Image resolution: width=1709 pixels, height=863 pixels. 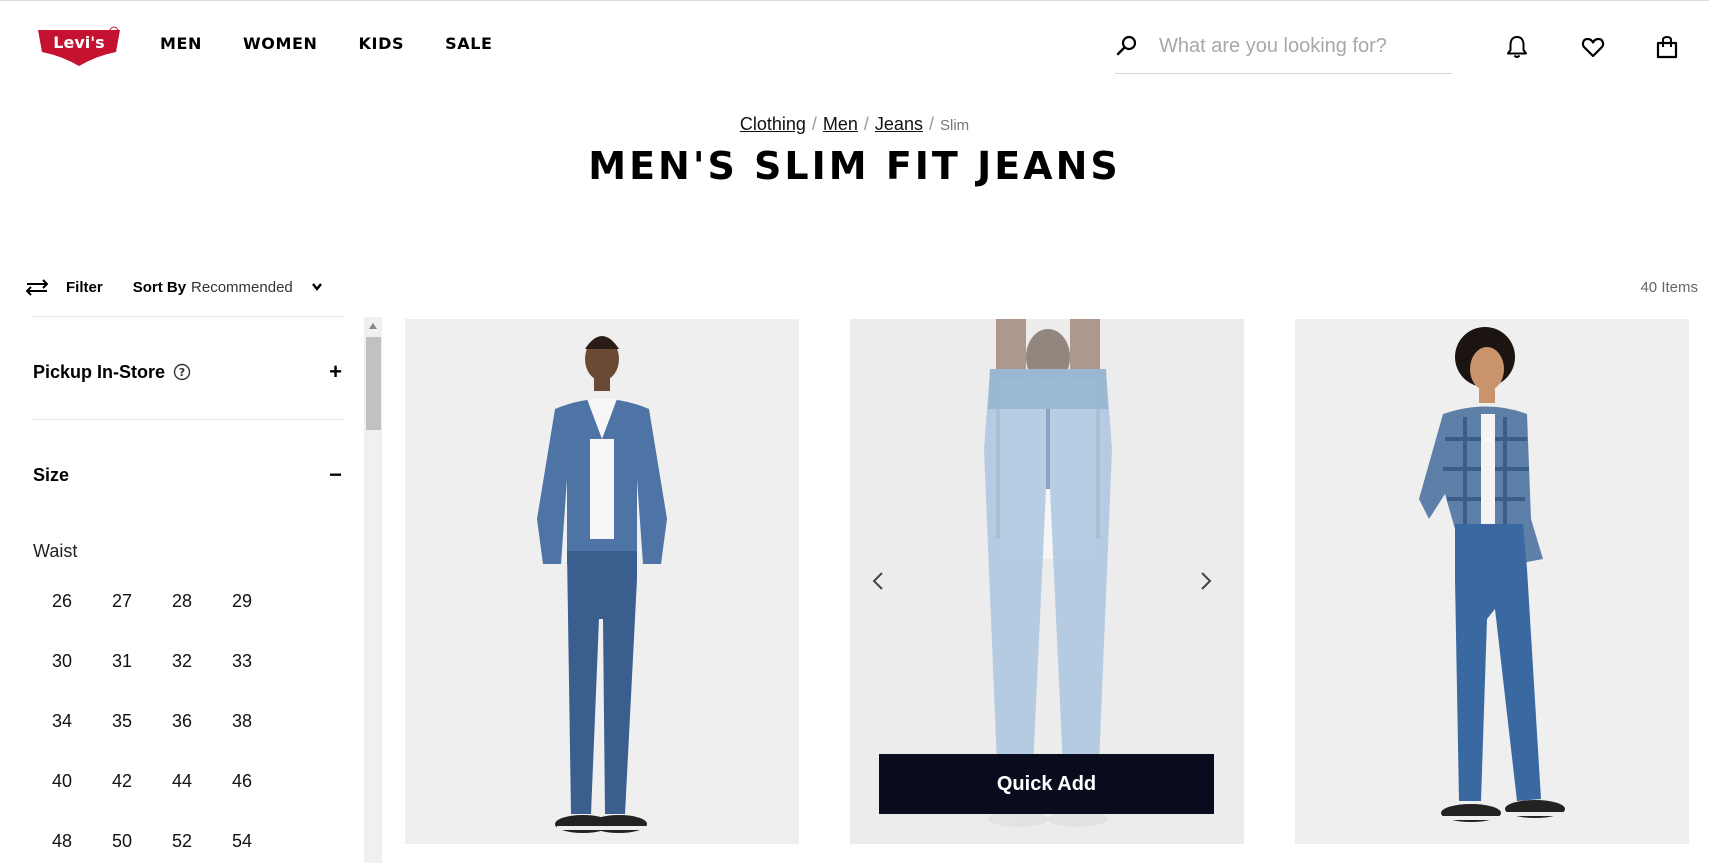 What do you see at coordinates (1046, 784) in the screenshot?
I see `quick-add-button: Quick Add` at bounding box center [1046, 784].